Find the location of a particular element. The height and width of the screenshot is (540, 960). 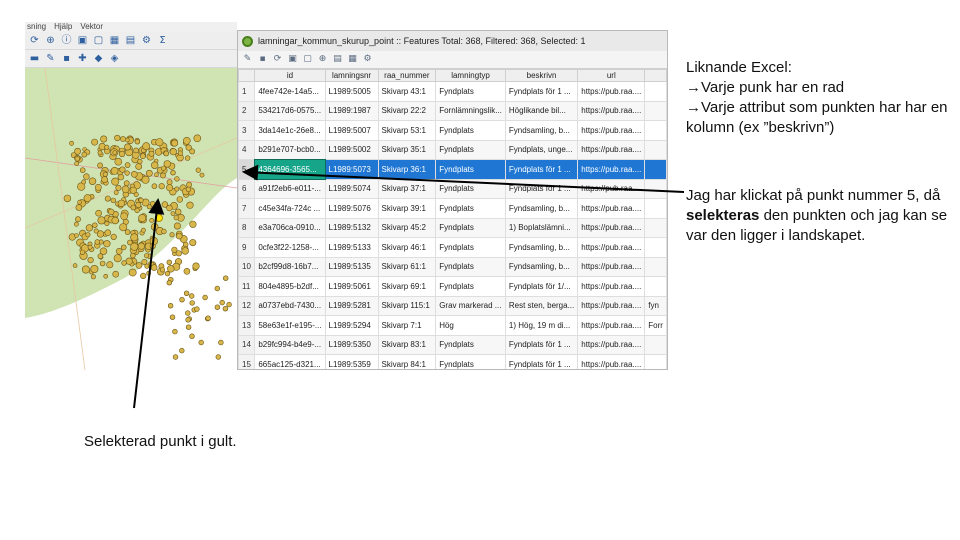

zoom-icon: ⊕ is located at coordinates (322, 59).